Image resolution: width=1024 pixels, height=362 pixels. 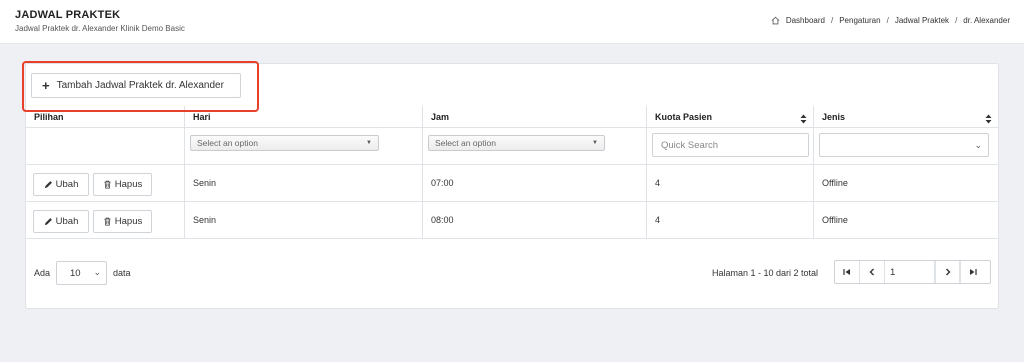 I want to click on kuota-quick-search-input: Quick Search, so click(x=730, y=145).